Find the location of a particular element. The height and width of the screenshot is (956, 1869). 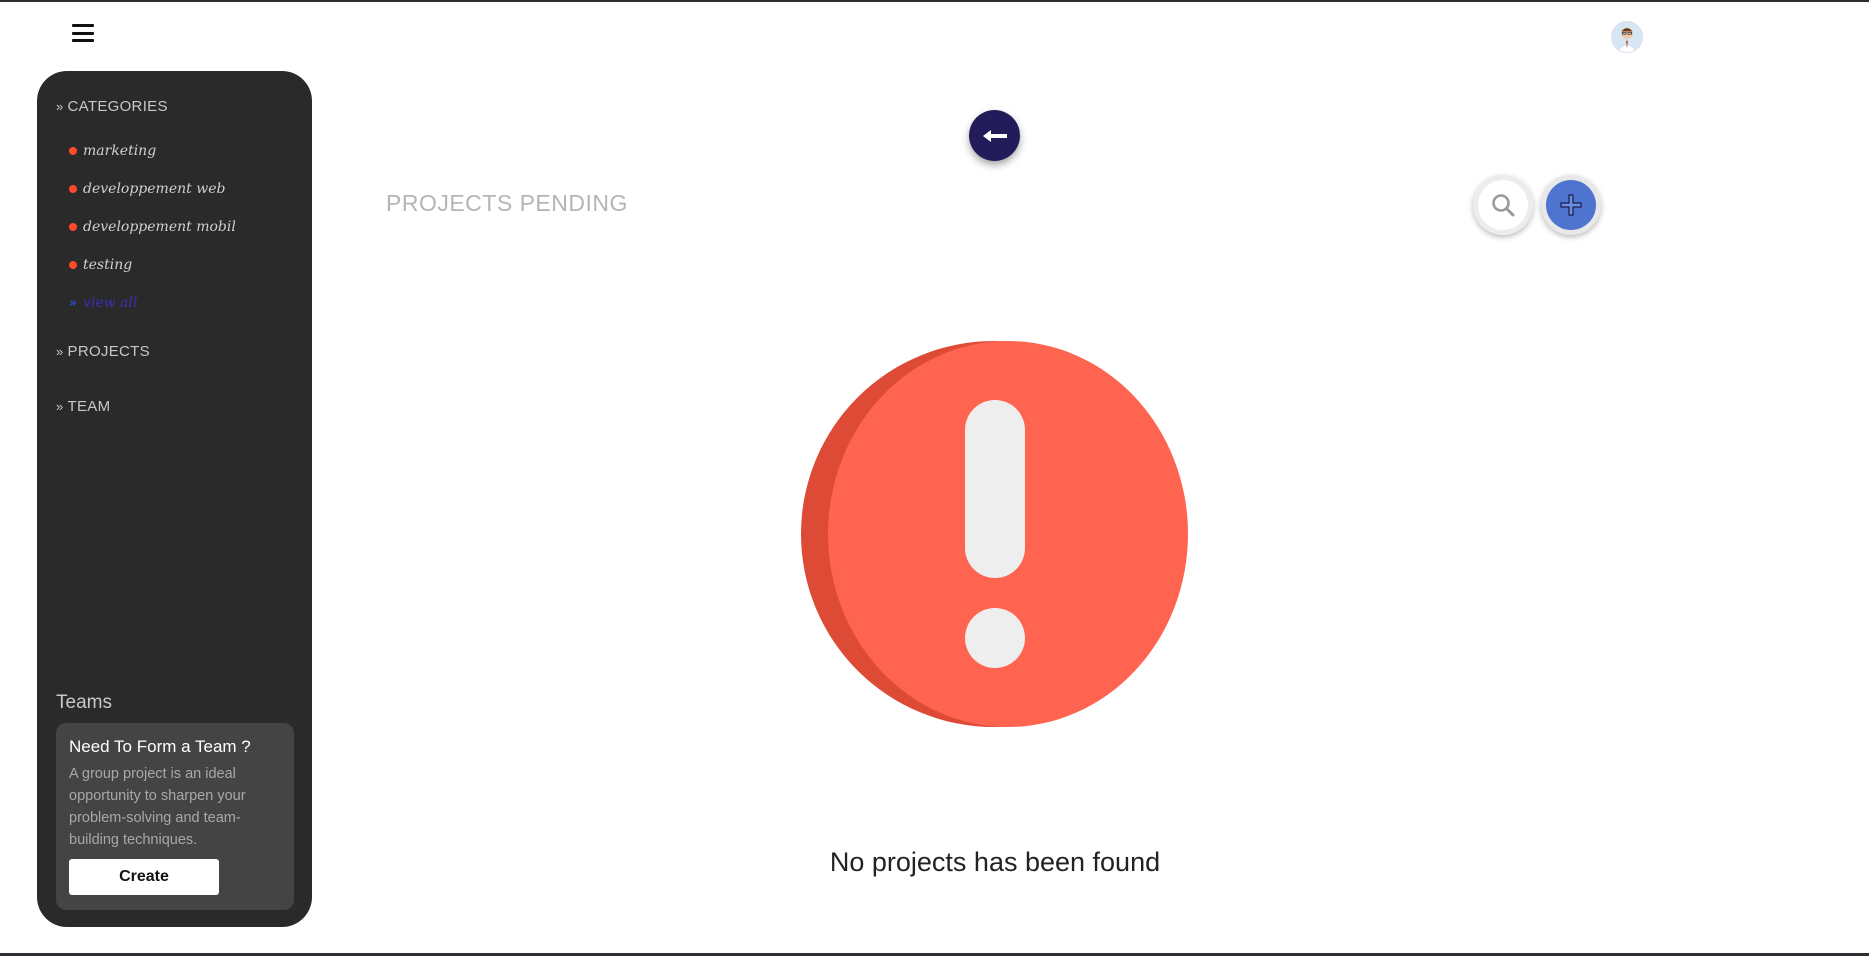

categories-label: CATEGORIES is located at coordinates (117, 106).